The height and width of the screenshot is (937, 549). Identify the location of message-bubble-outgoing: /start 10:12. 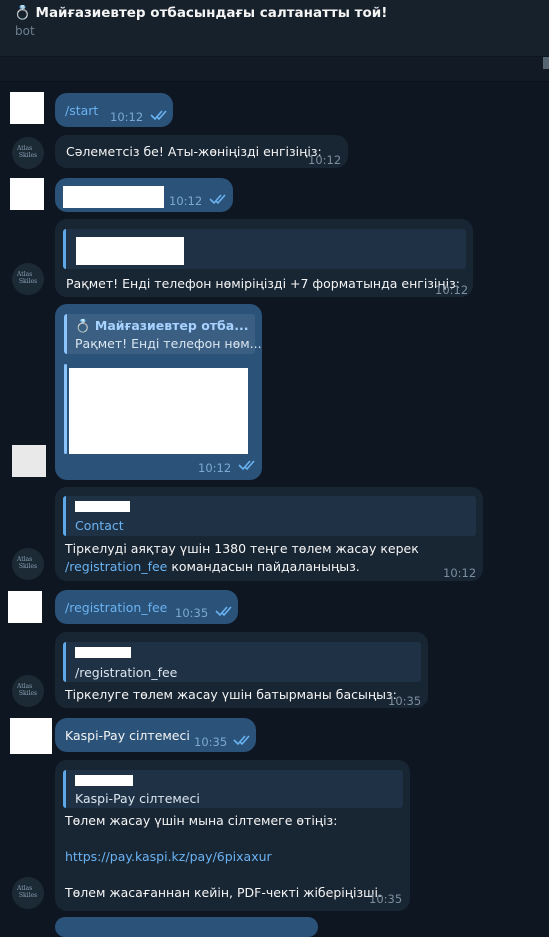
(114, 110).